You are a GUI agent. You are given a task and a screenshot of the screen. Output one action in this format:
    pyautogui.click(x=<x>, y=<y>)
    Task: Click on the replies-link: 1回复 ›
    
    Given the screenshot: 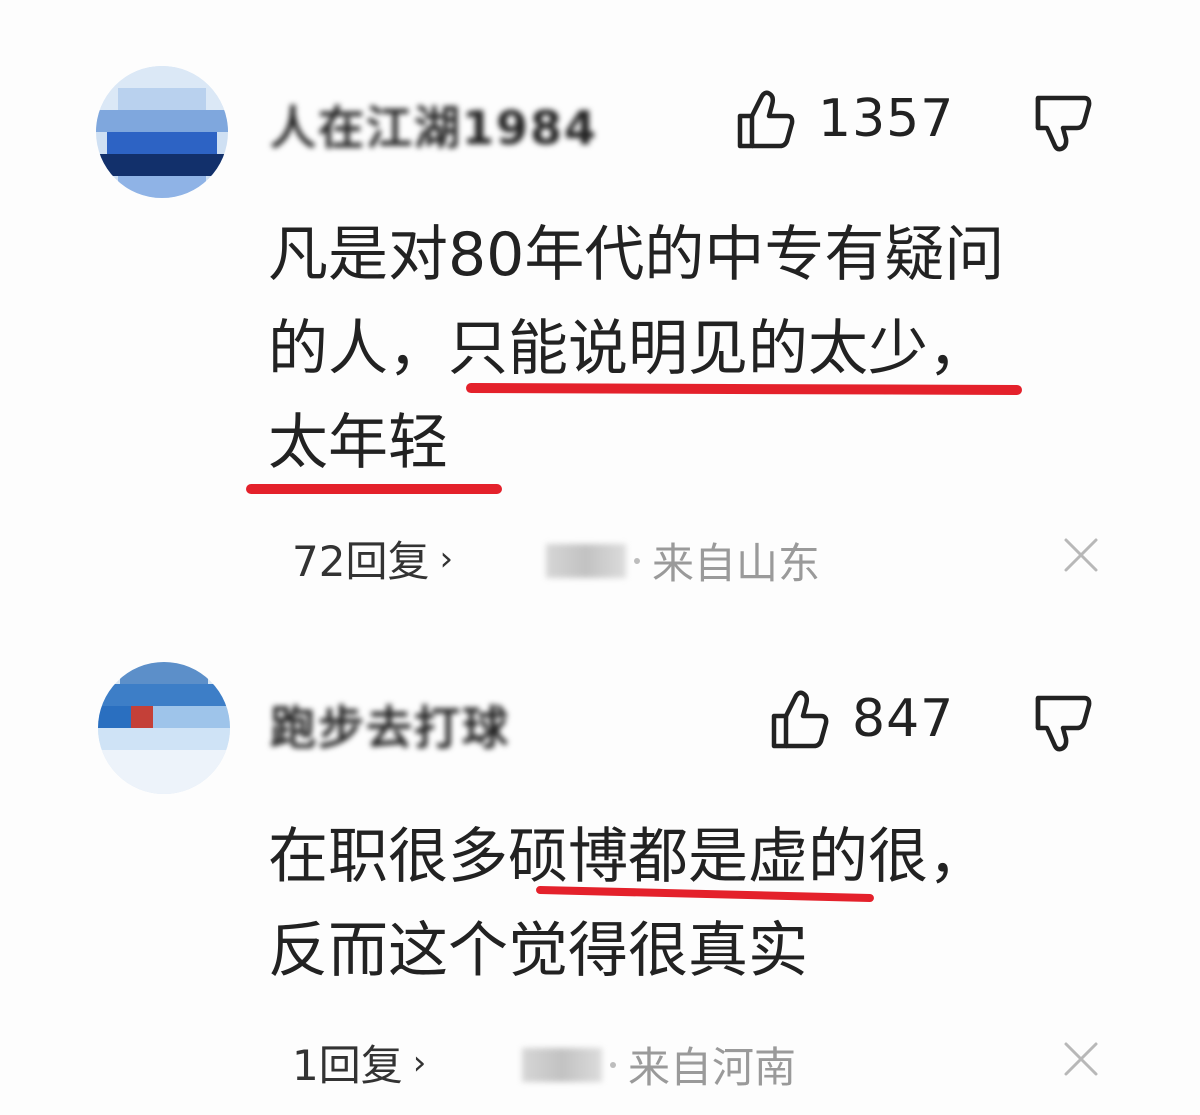 What is the action you would take?
    pyautogui.click(x=359, y=1062)
    